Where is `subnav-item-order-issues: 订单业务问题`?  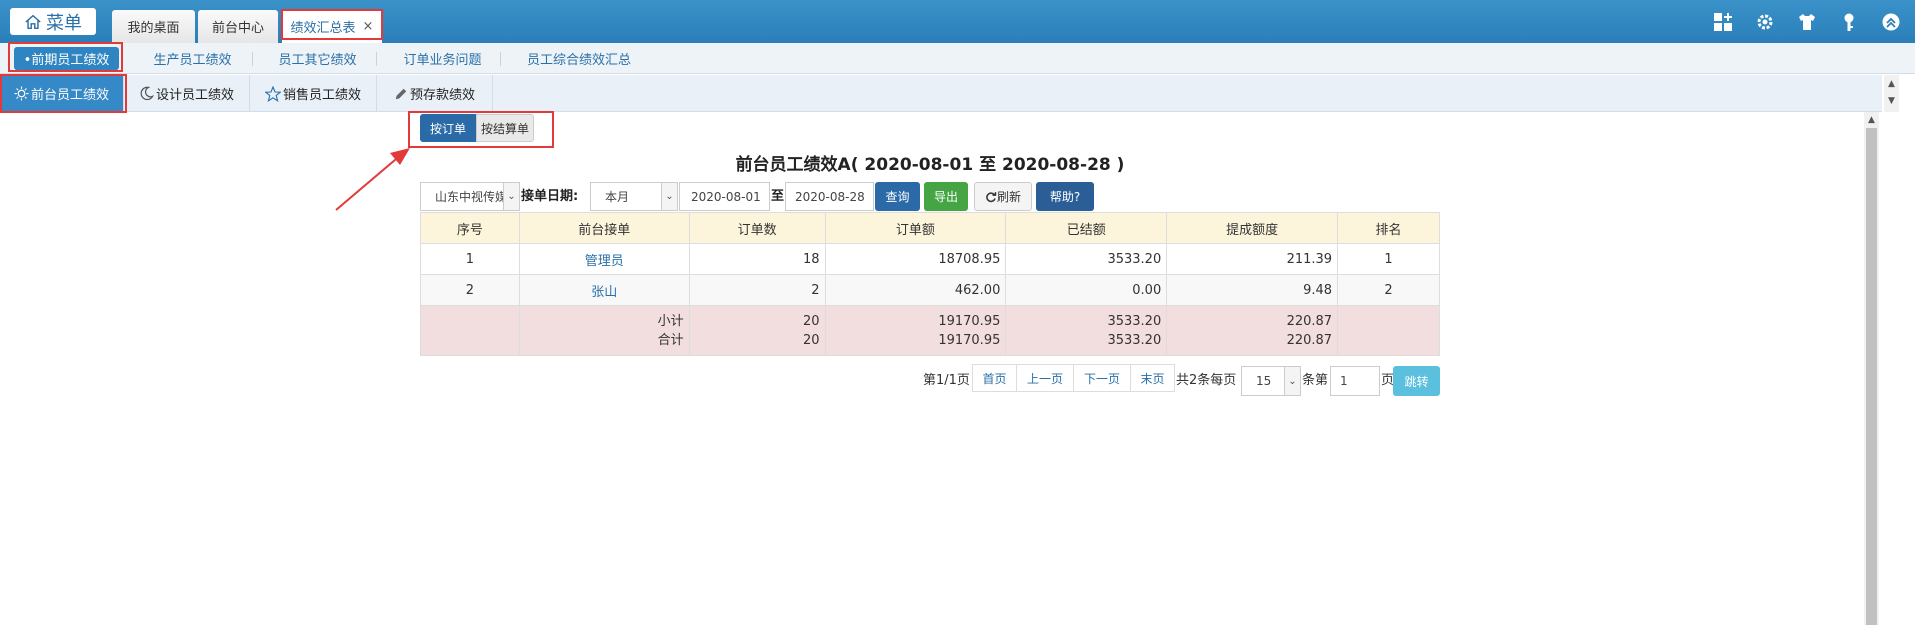 subnav-item-order-issues: 订单业务问题 is located at coordinates (442, 58).